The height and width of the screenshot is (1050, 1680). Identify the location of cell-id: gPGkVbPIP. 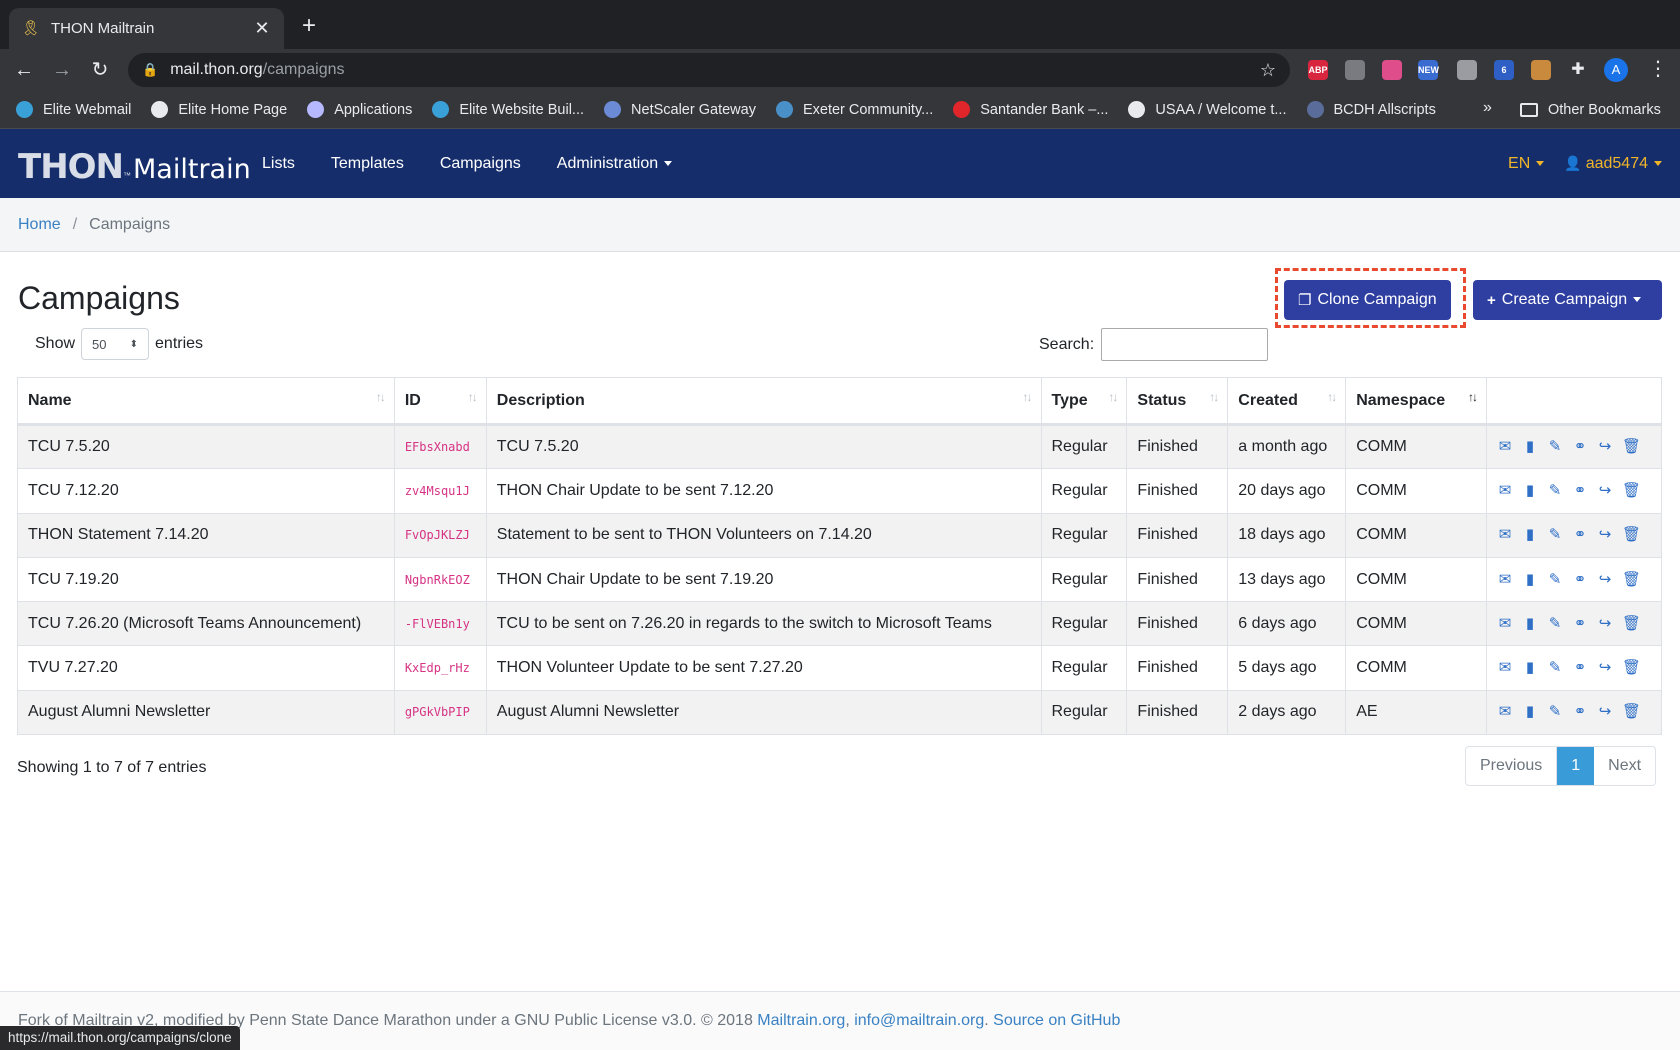
(440, 712).